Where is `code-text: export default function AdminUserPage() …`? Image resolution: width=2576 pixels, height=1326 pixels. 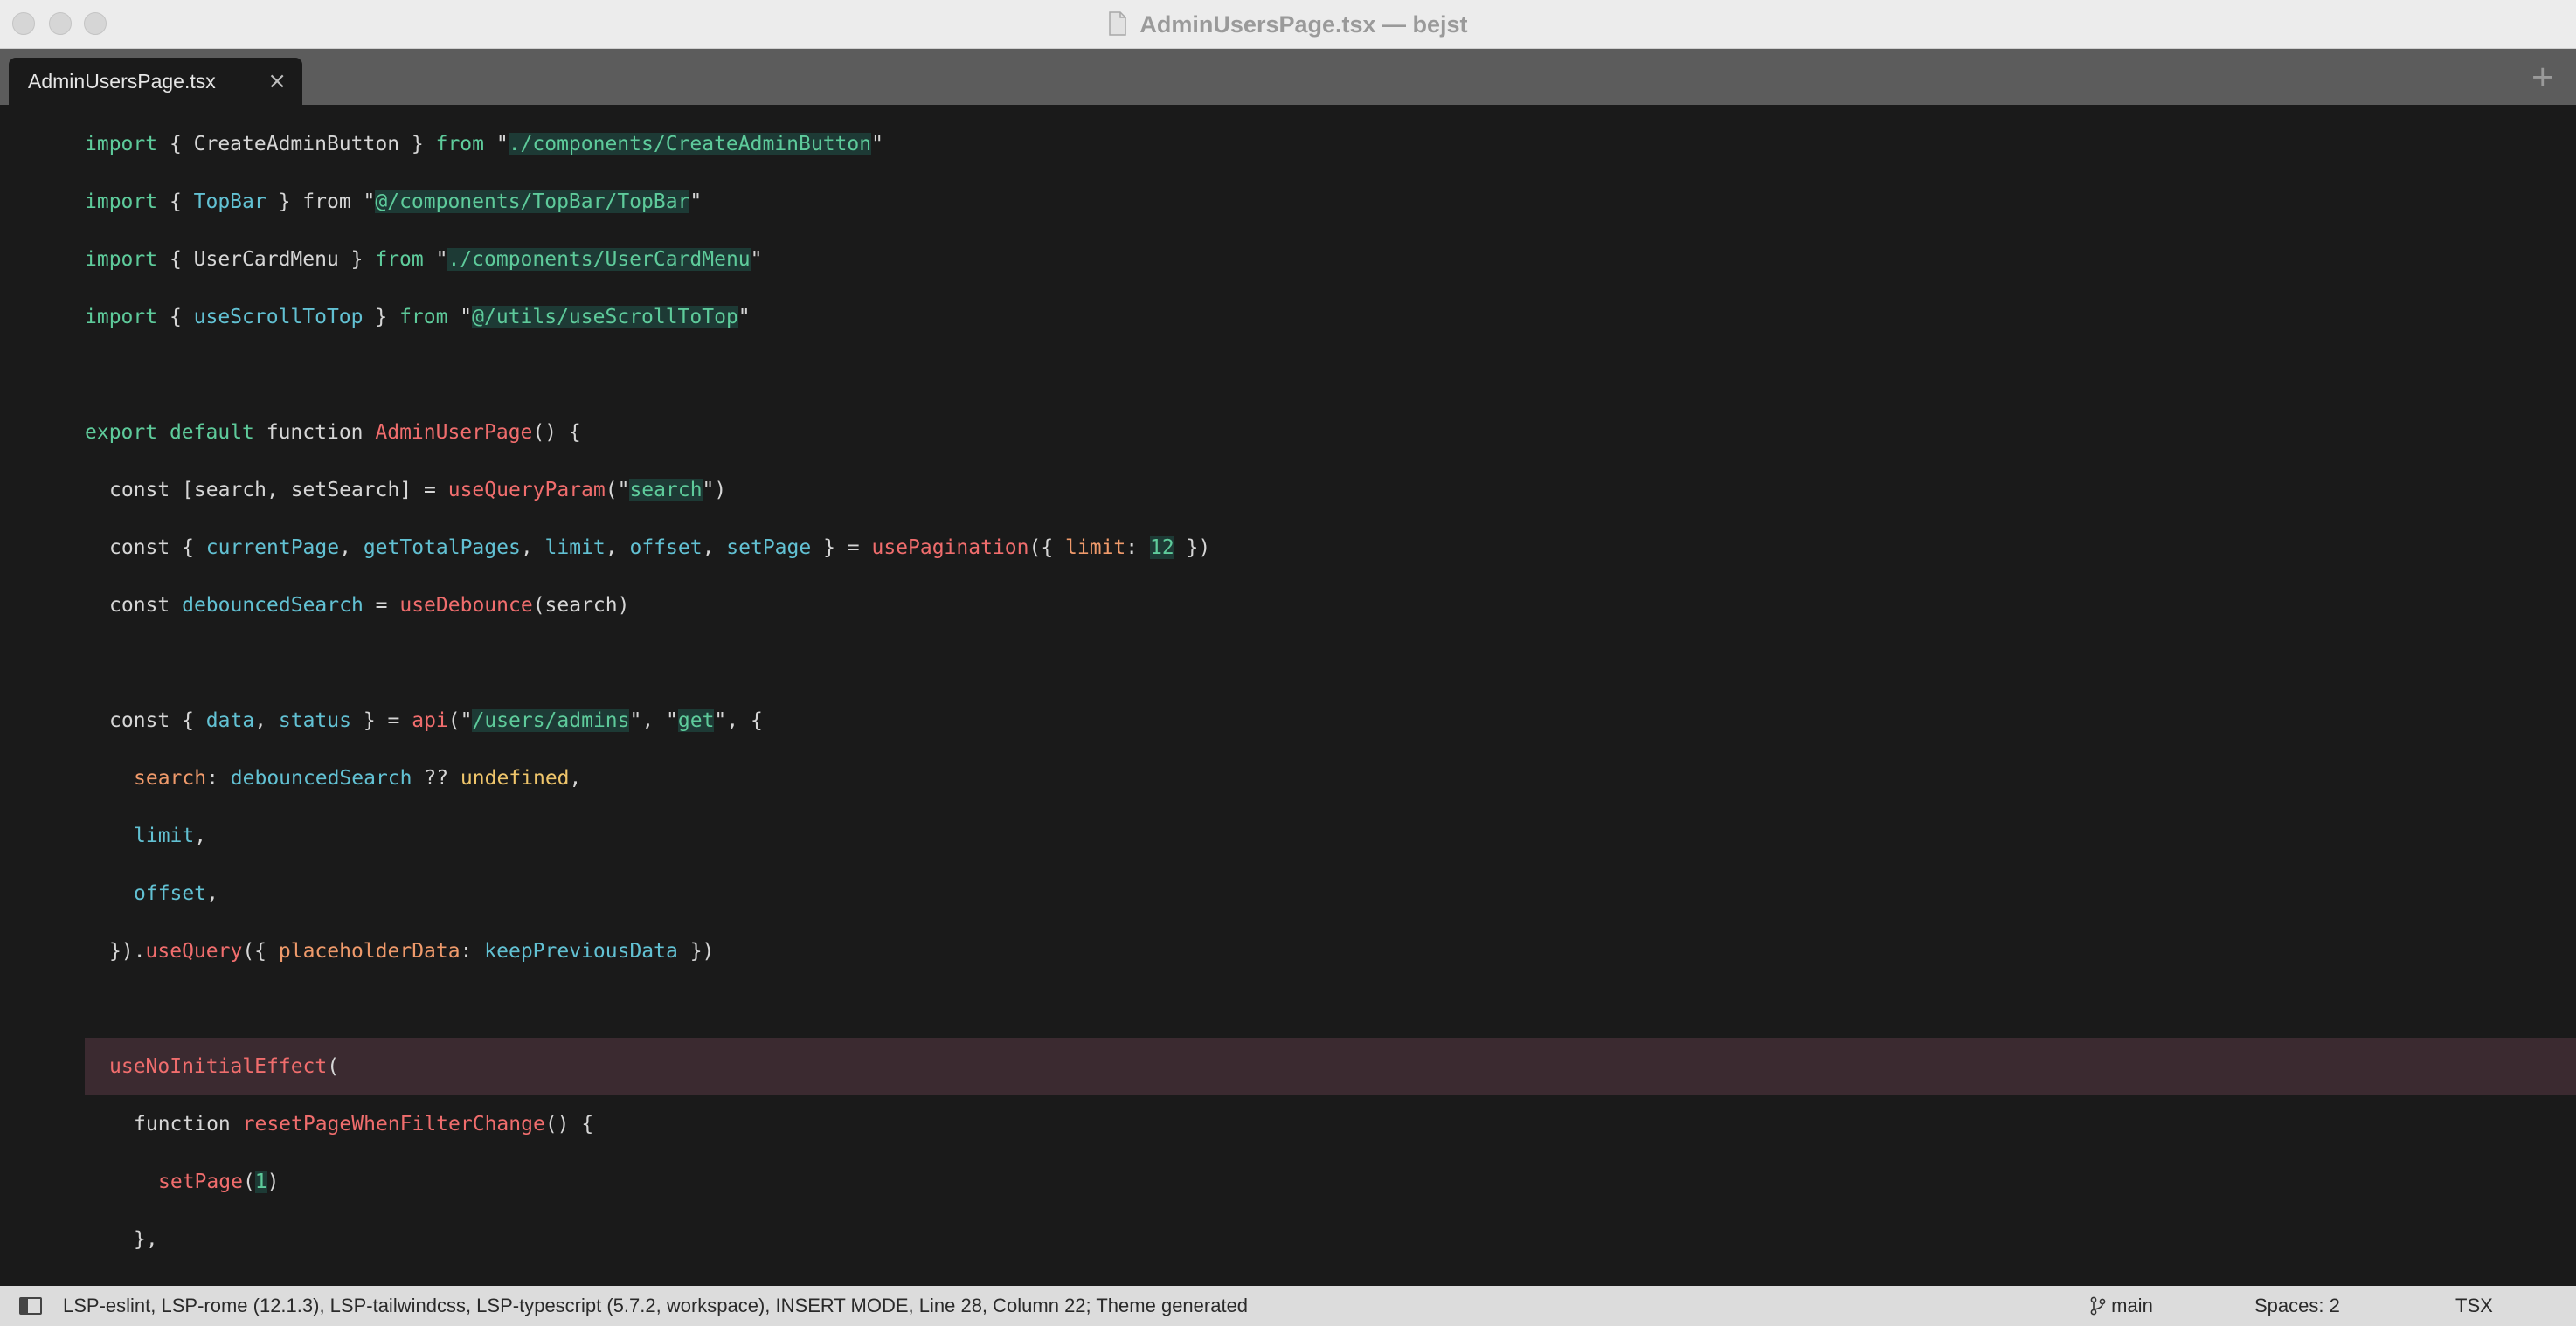 code-text: export default function AdminUserPage() … is located at coordinates (333, 432).